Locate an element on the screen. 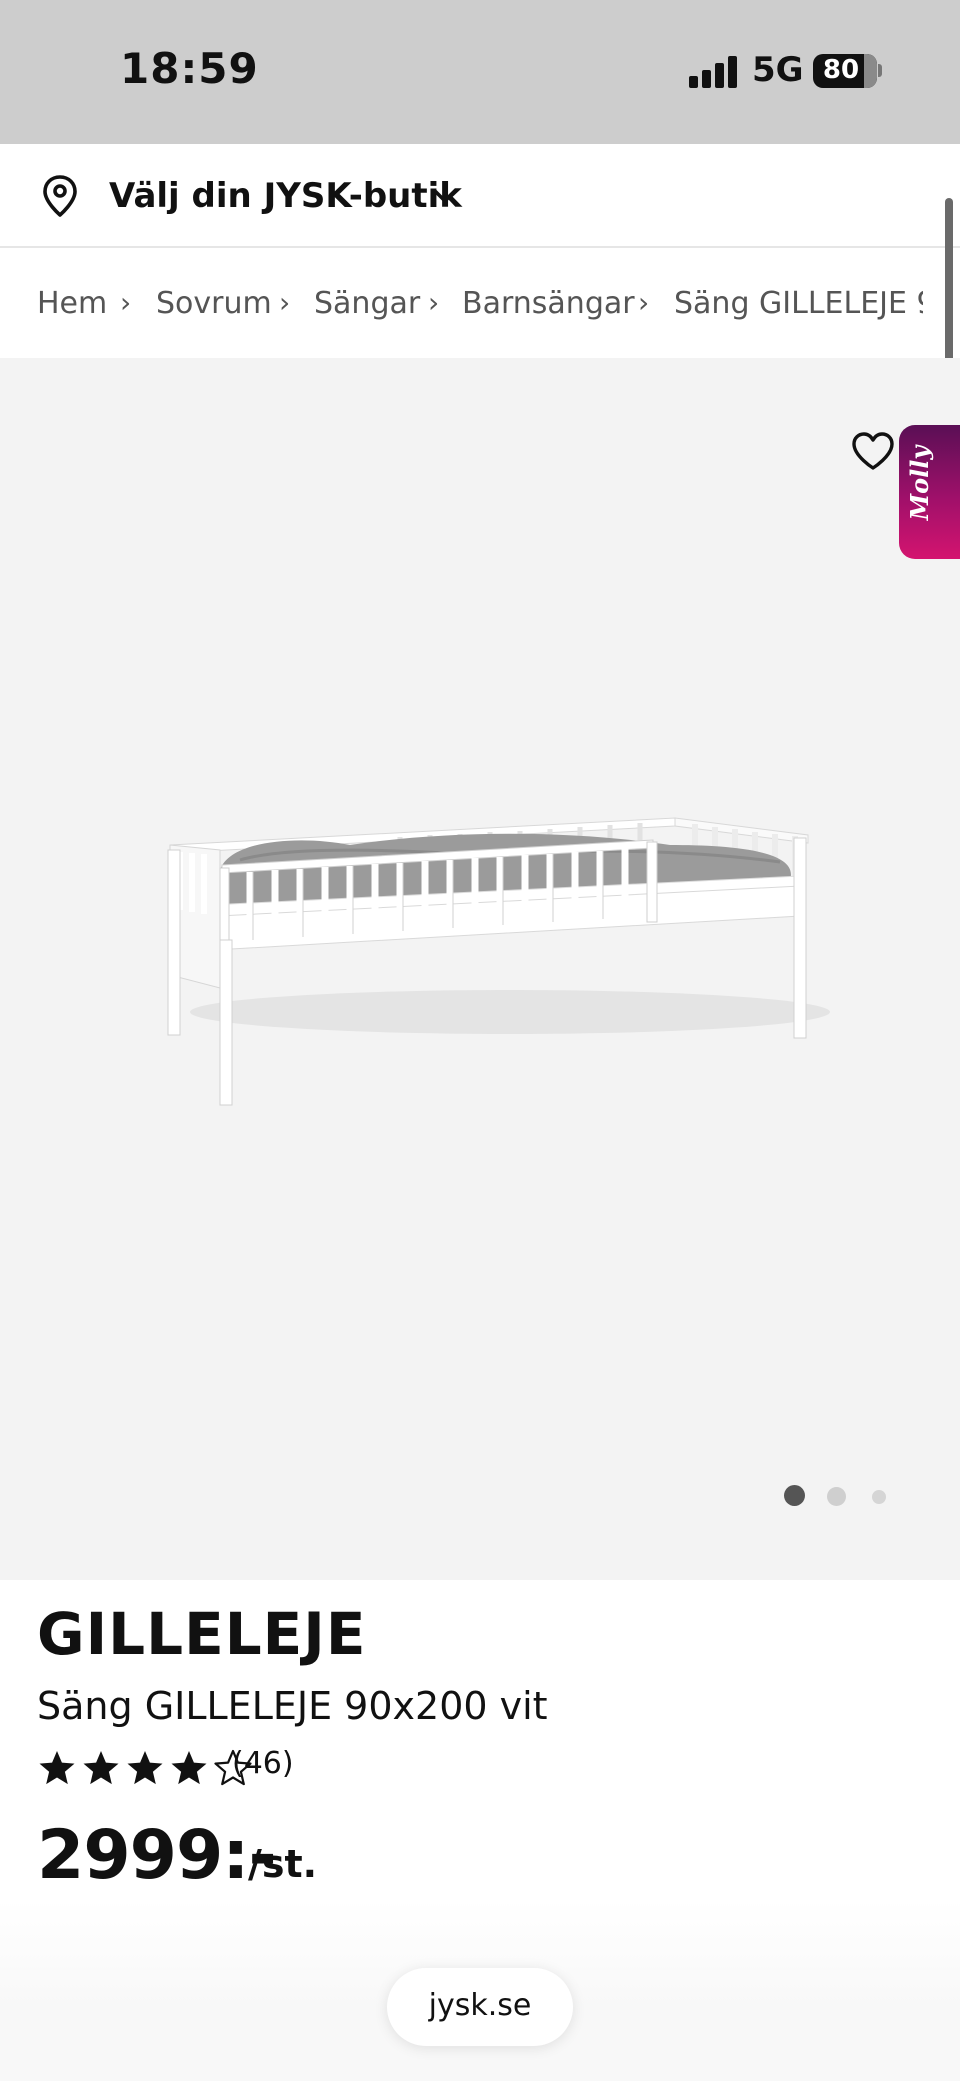 The image size is (960, 2081). map-pin-icon is located at coordinates (60, 196).